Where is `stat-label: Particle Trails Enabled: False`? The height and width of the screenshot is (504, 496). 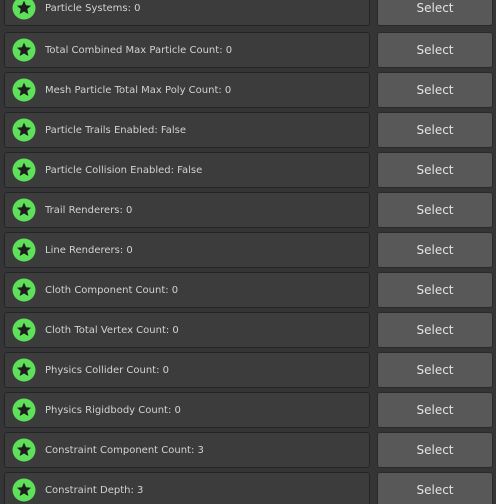
stat-label: Particle Trails Enabled: False is located at coordinates (116, 130).